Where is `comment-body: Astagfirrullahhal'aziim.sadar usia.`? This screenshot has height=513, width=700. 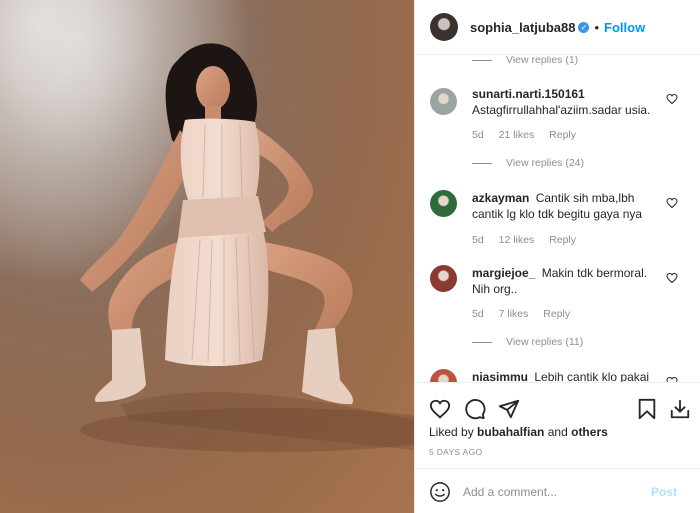
comment-body: Astagfirrullahhal'aziim.sadar usia. is located at coordinates (561, 110).